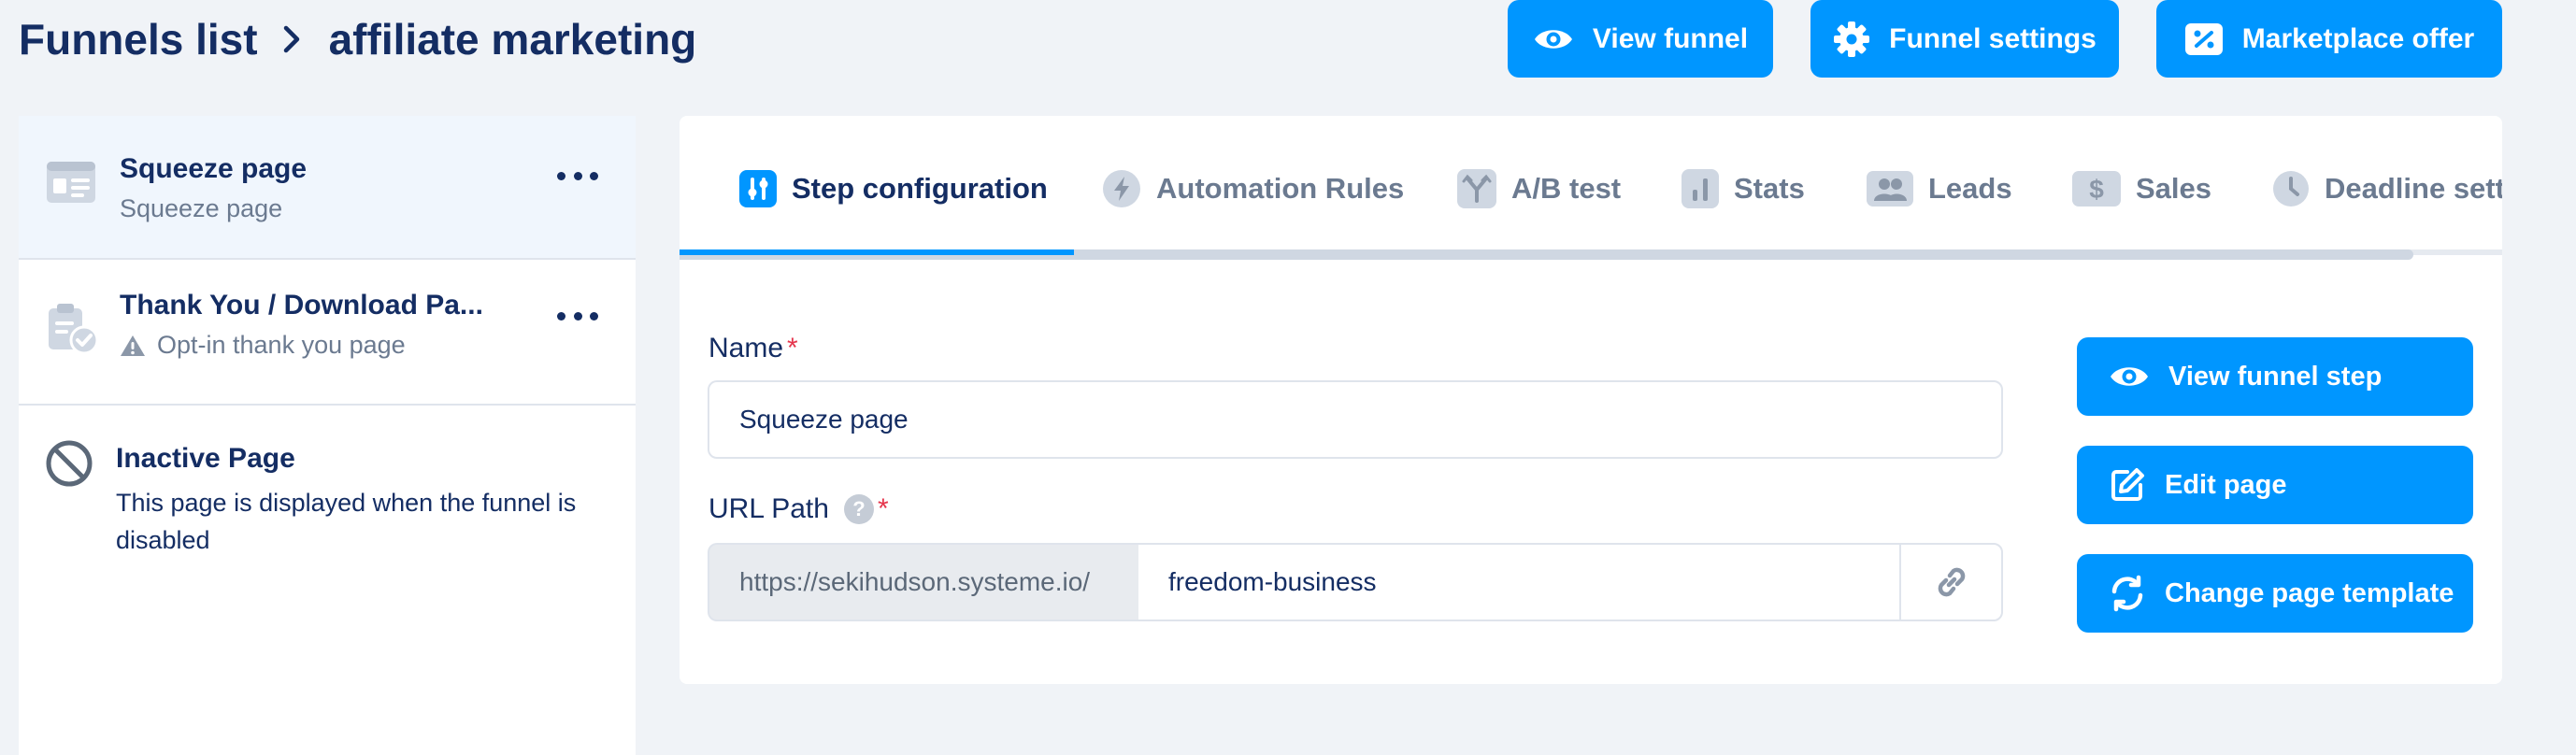 This screenshot has height=755, width=2576. What do you see at coordinates (877, 252) in the screenshot?
I see `active-tab-indicator` at bounding box center [877, 252].